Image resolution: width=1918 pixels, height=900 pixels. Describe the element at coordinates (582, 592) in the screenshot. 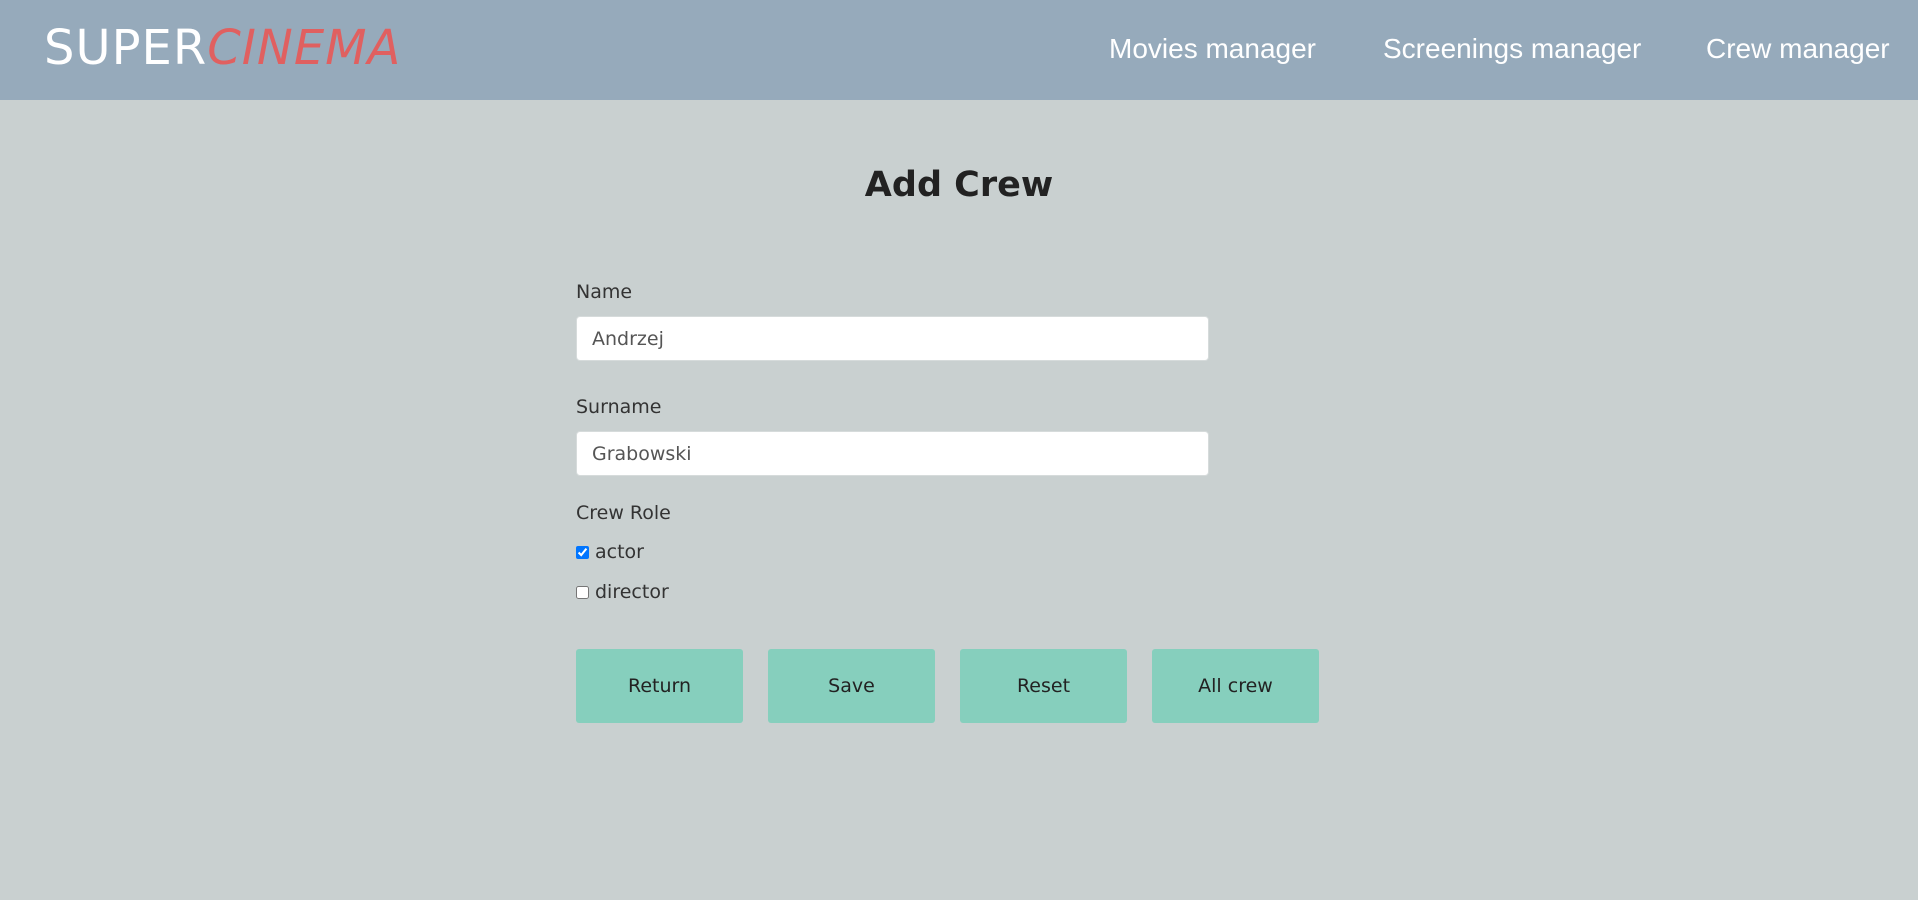

I see `director-checkbox` at that location.